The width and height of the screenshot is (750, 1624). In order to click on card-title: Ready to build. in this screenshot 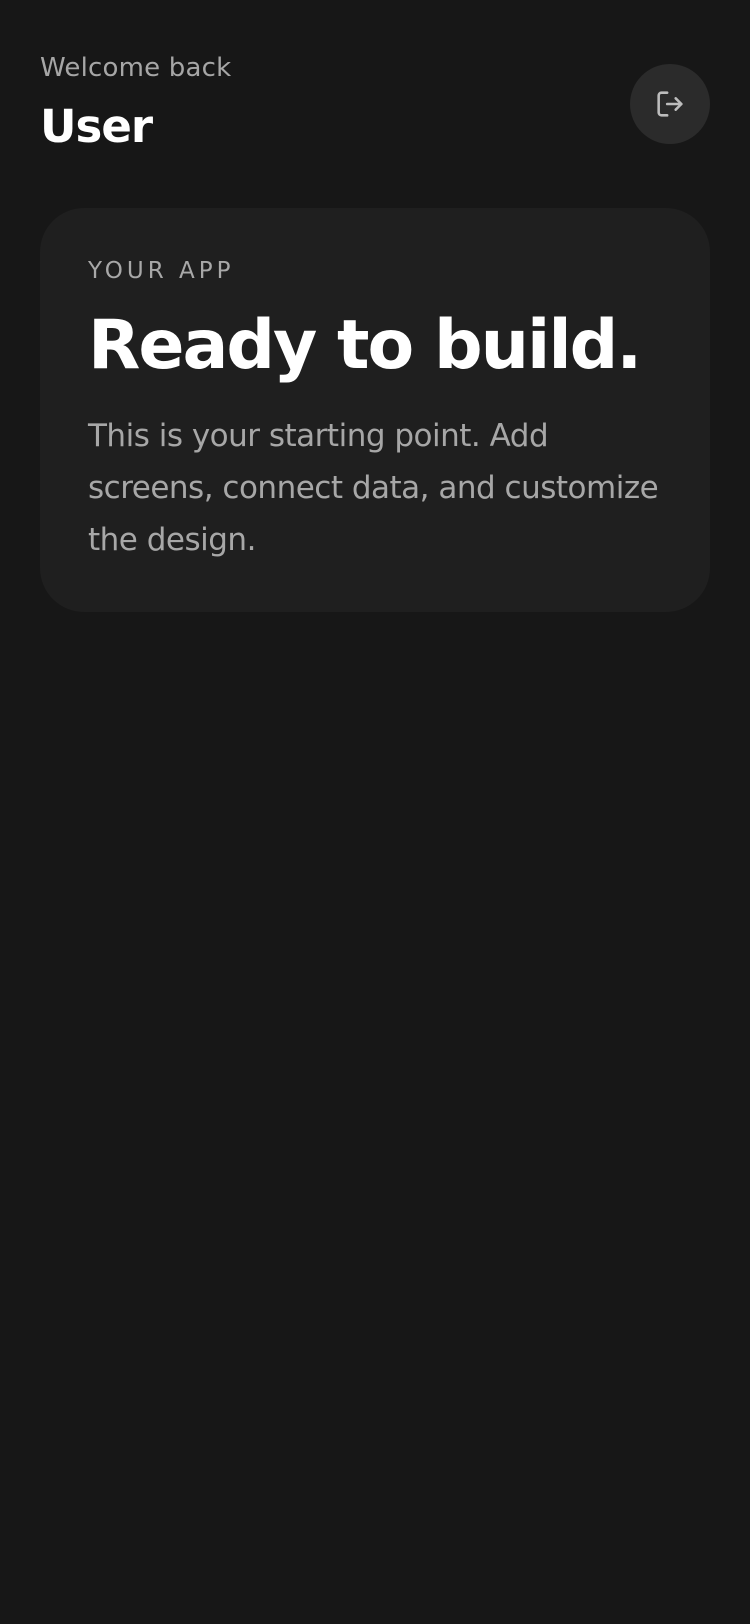, I will do `click(365, 345)`.